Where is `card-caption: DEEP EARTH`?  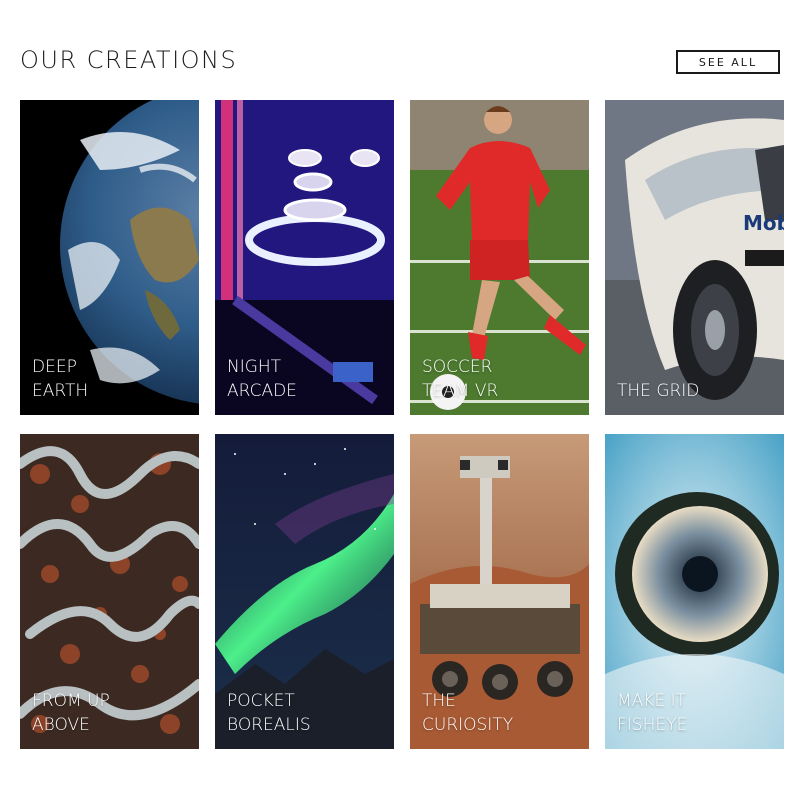
card-caption: DEEP EARTH is located at coordinates (60, 379).